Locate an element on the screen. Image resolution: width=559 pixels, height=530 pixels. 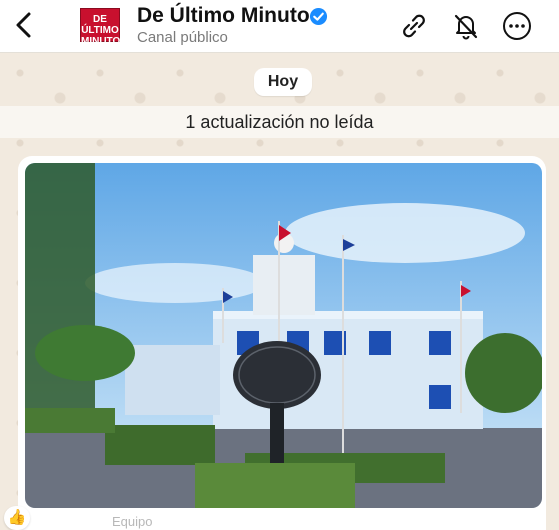
verified-badge-icon is located at coordinates (318, 16).